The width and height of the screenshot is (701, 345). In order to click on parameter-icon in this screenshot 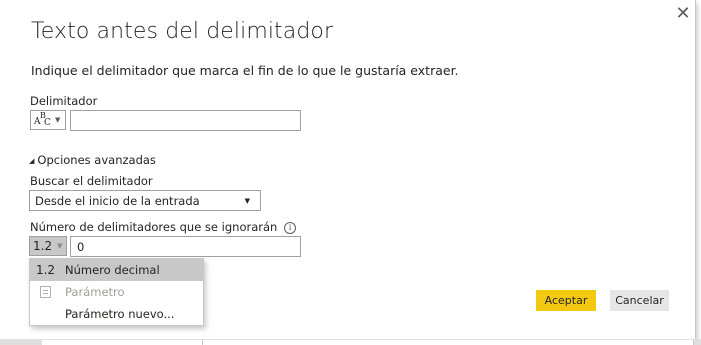, I will do `click(45, 292)`.